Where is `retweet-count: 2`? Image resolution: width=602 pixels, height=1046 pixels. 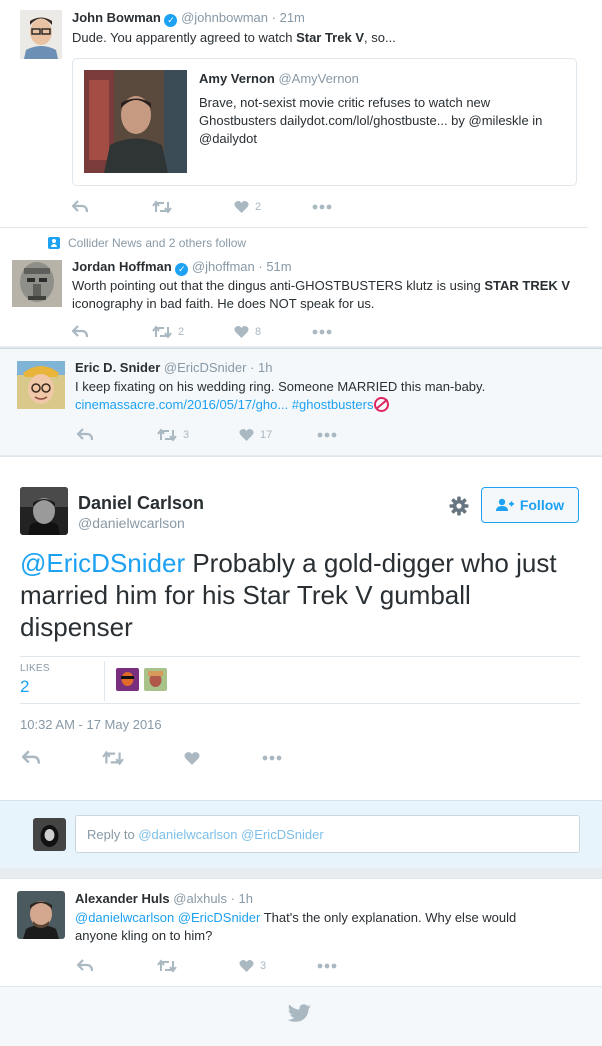 retweet-count: 2 is located at coordinates (181, 332).